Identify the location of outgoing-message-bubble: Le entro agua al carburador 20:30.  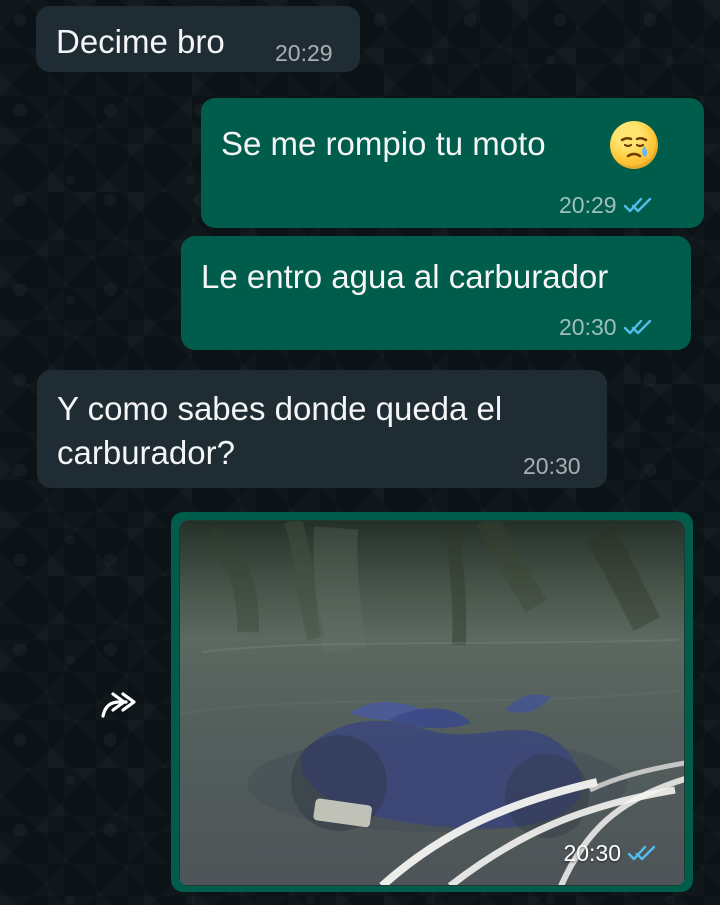
(436, 293).